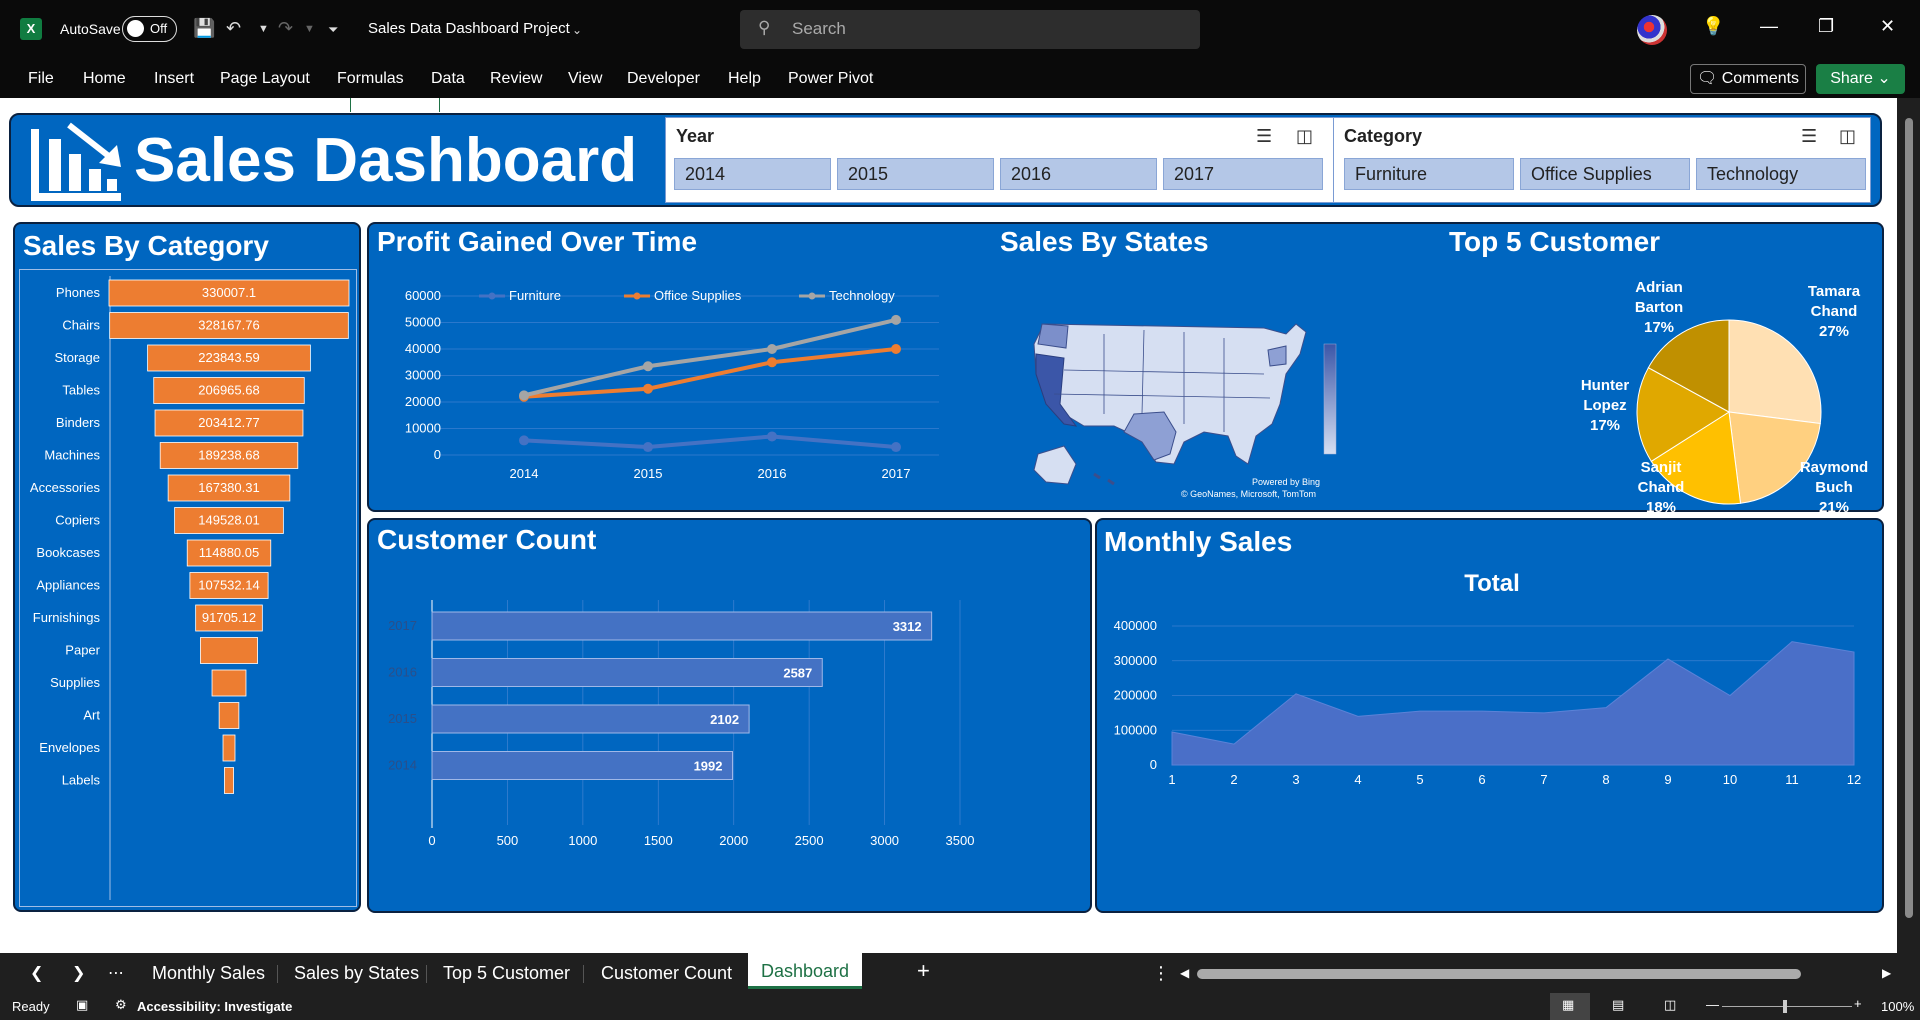 This screenshot has width=1920, height=1020. Describe the element at coordinates (1909, 518) in the screenshot. I see `vertical-scroll-thumb` at that location.